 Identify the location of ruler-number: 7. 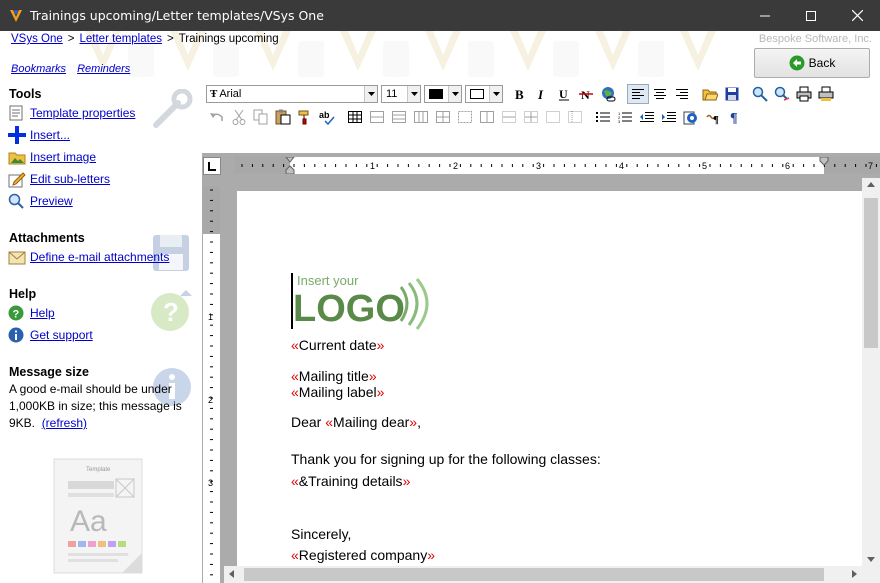
(870, 166).